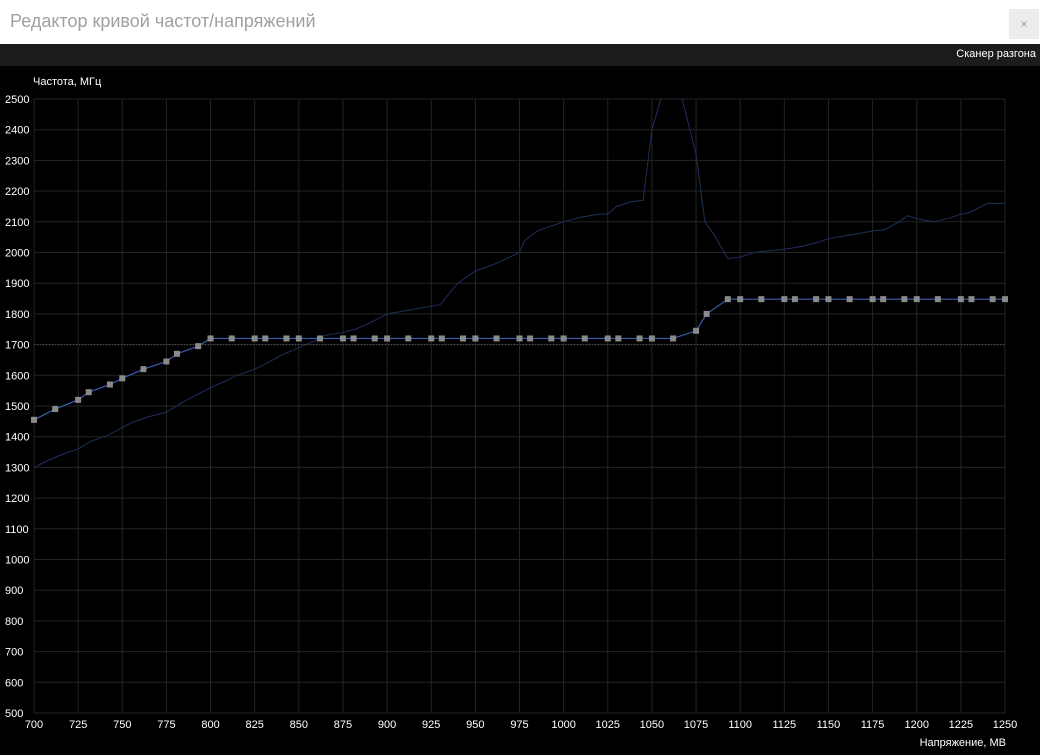 The image size is (1040, 755). Describe the element at coordinates (17, 100) in the screenshot. I see `y-tick-label: 2500` at that location.